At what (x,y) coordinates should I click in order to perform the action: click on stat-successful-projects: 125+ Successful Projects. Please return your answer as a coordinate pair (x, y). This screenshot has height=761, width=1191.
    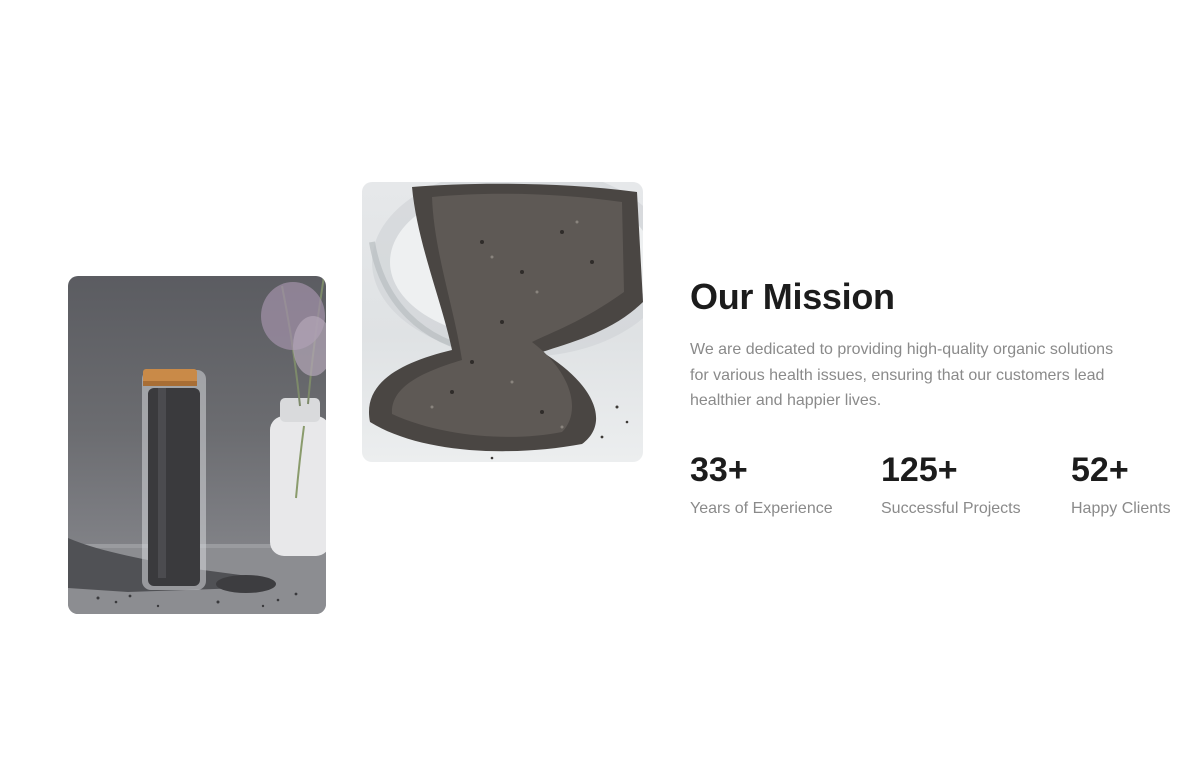
    Looking at the image, I should click on (951, 484).